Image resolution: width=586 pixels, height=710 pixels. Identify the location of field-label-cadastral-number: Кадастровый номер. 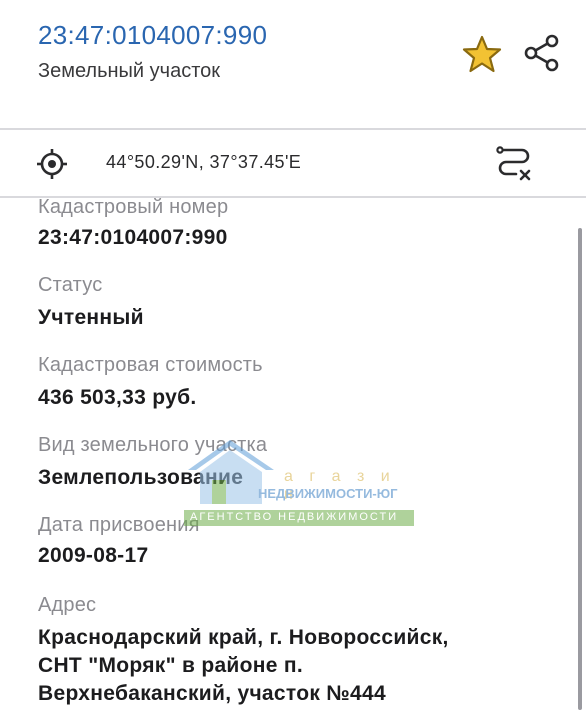
(133, 208).